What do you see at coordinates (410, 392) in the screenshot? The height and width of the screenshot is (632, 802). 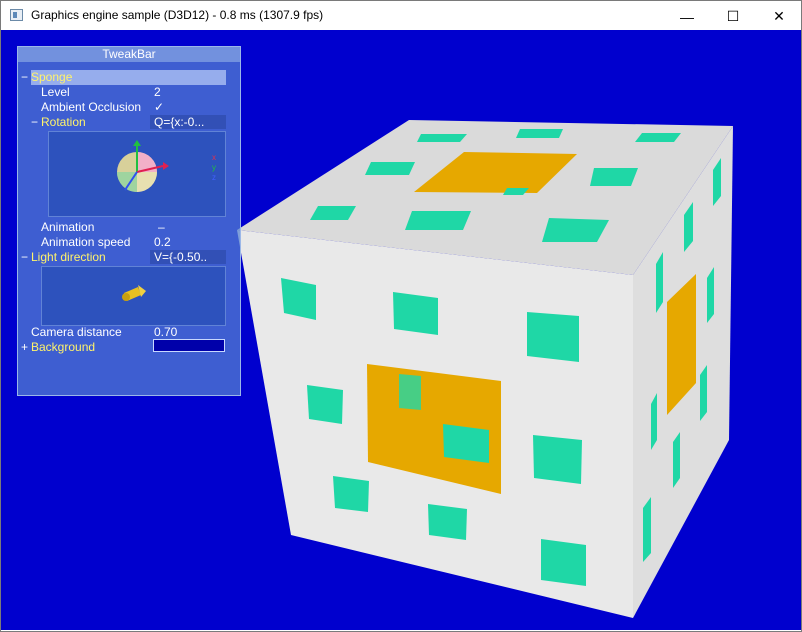 I see `front-cavity-side` at bounding box center [410, 392].